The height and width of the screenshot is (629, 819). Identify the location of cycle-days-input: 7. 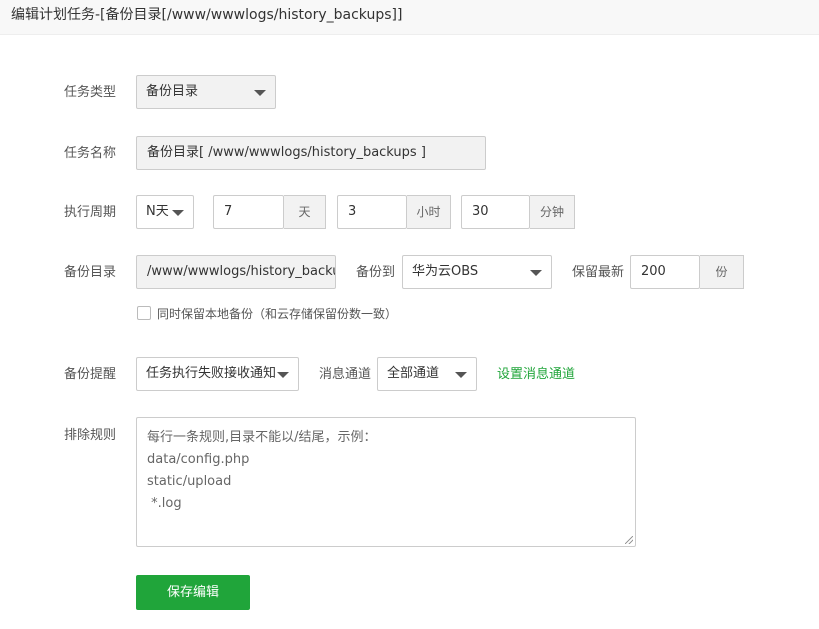
(248, 212).